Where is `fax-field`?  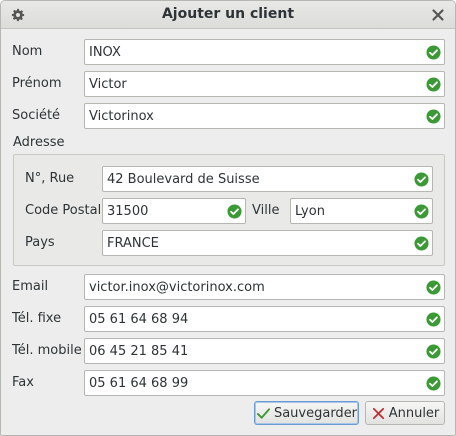
fax-field is located at coordinates (264, 383).